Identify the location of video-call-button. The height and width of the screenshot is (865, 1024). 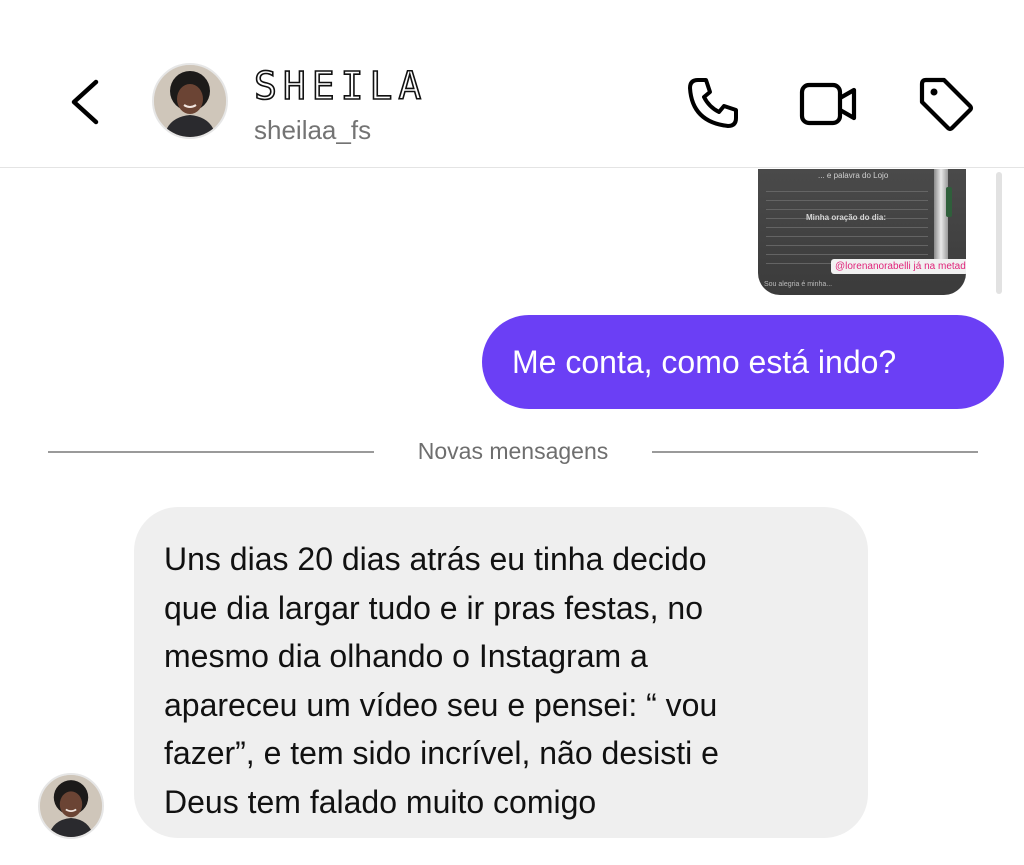
(829, 103).